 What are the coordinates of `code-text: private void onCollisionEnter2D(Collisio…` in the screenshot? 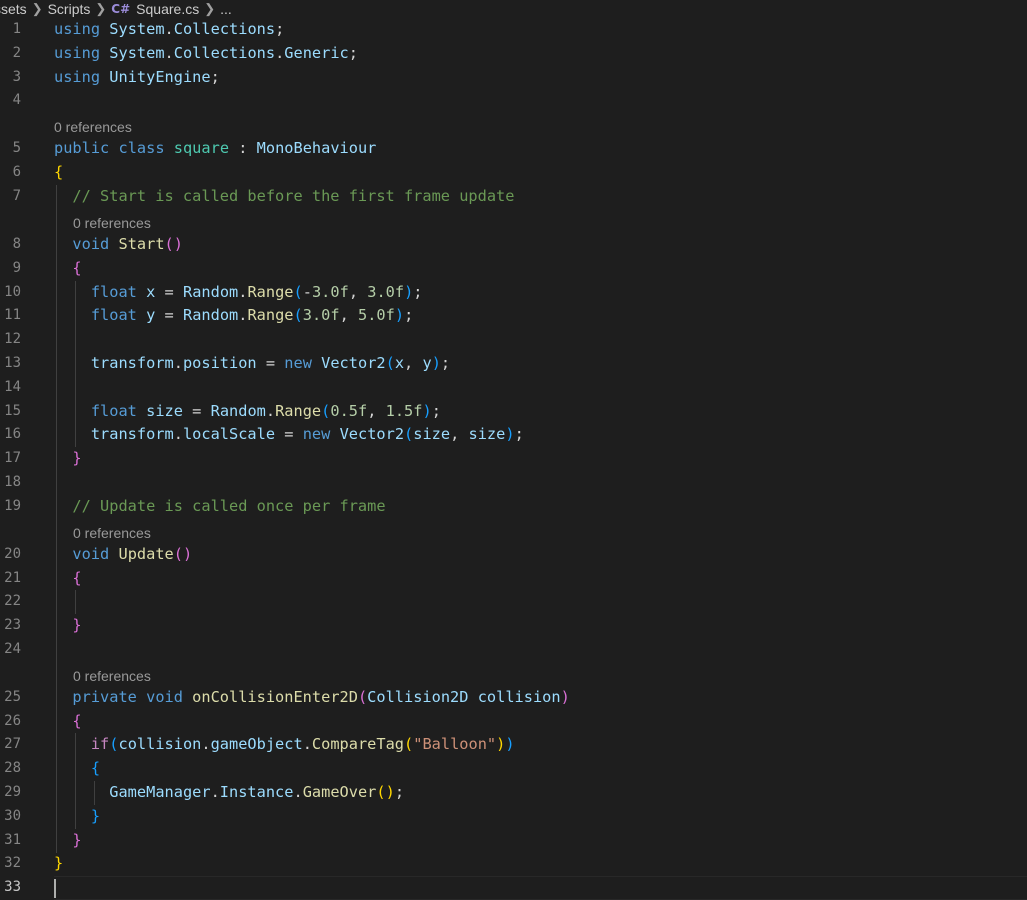 It's located at (312, 698).